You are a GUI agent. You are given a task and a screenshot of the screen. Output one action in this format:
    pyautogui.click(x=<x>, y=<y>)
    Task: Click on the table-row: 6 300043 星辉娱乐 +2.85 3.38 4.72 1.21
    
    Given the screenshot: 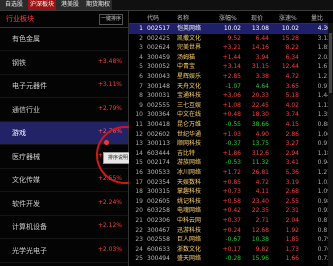 What is the action you would take?
    pyautogui.click(x=231, y=77)
    